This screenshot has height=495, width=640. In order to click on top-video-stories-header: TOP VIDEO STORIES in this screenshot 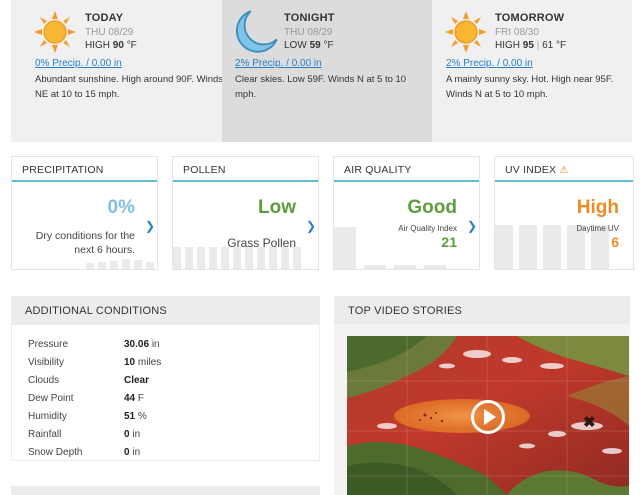, I will do `click(482, 310)`.